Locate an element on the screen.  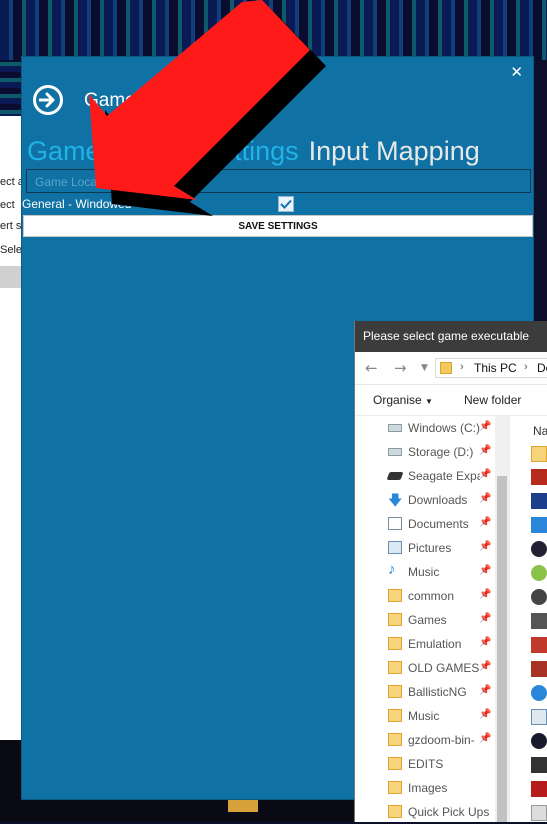
setting-row-general-windowed: General - Windowed is located at coordinates (277, 205).